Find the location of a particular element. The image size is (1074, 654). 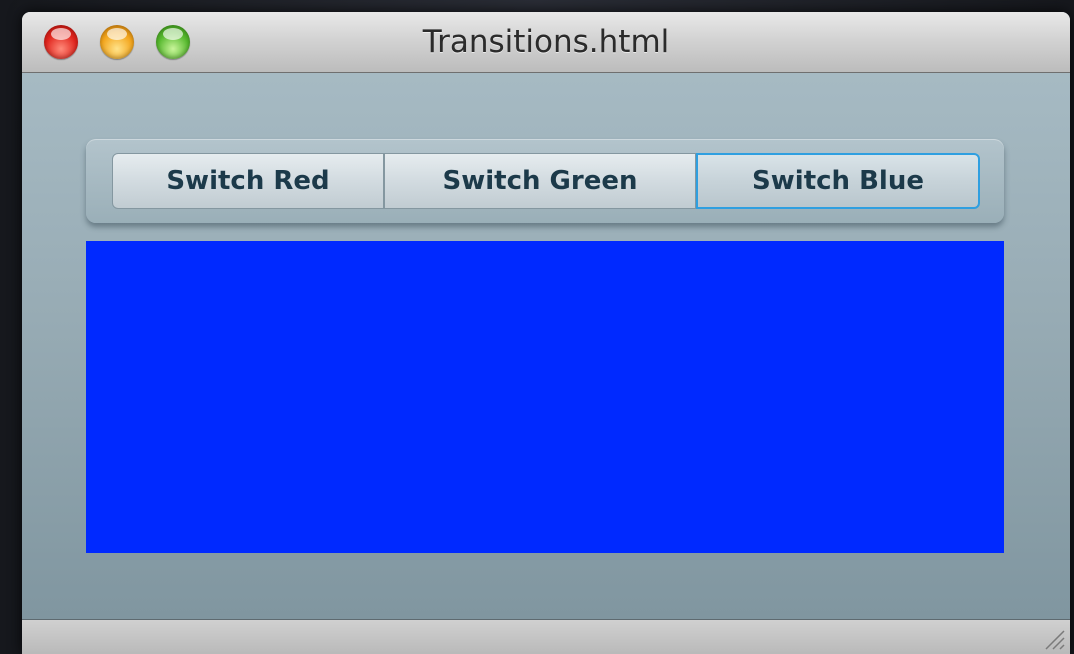

status-bar is located at coordinates (546, 636).